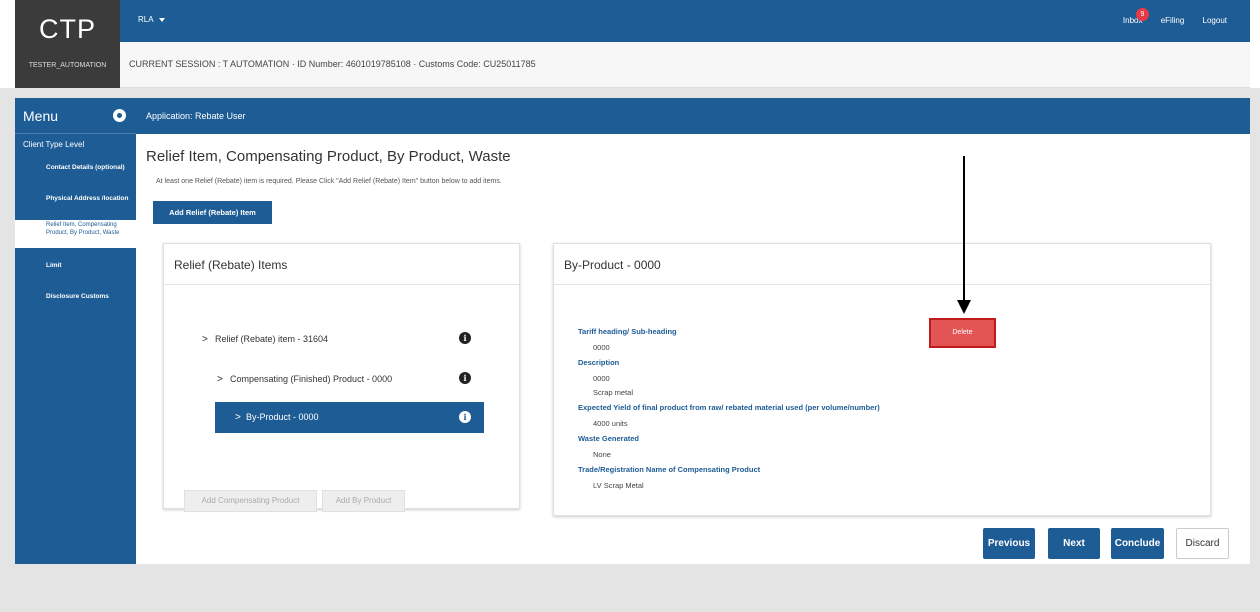 This screenshot has height=612, width=1260. Describe the element at coordinates (41, 116) in the screenshot. I see `menu-title: Menu` at that location.